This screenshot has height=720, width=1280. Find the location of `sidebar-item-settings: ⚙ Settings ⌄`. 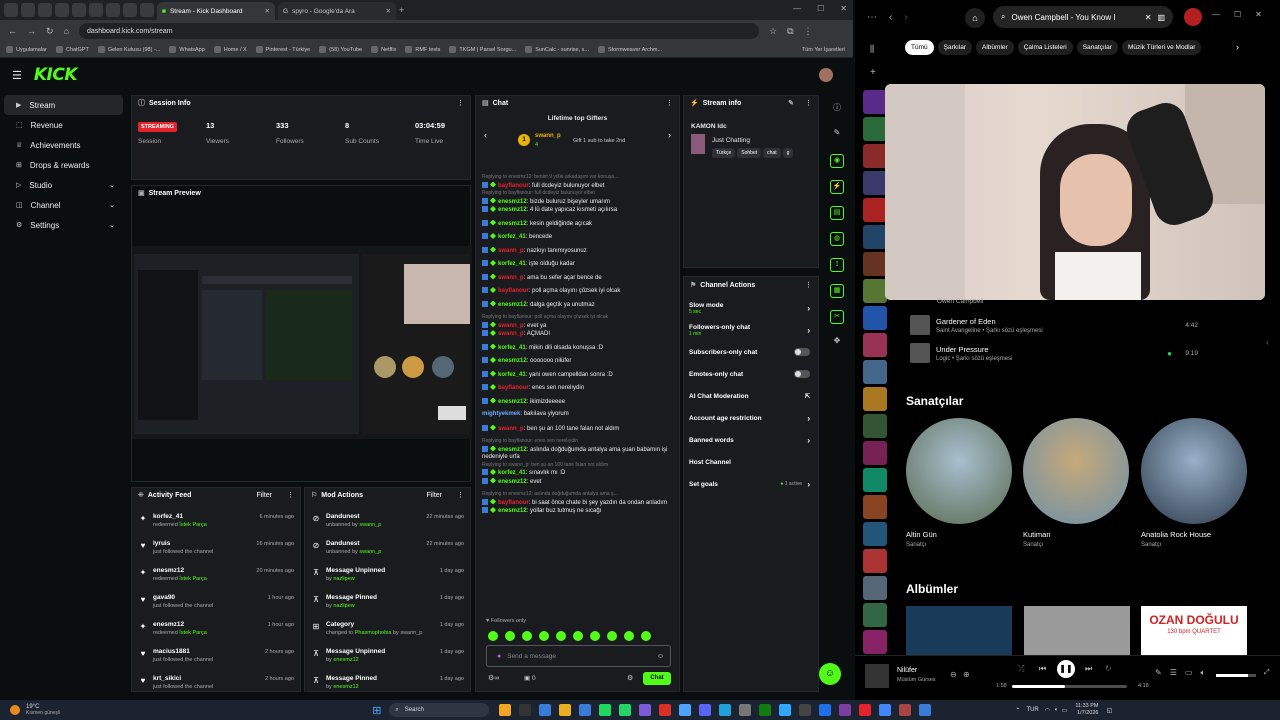

sidebar-item-settings: ⚙ Settings ⌄ is located at coordinates (63, 225).